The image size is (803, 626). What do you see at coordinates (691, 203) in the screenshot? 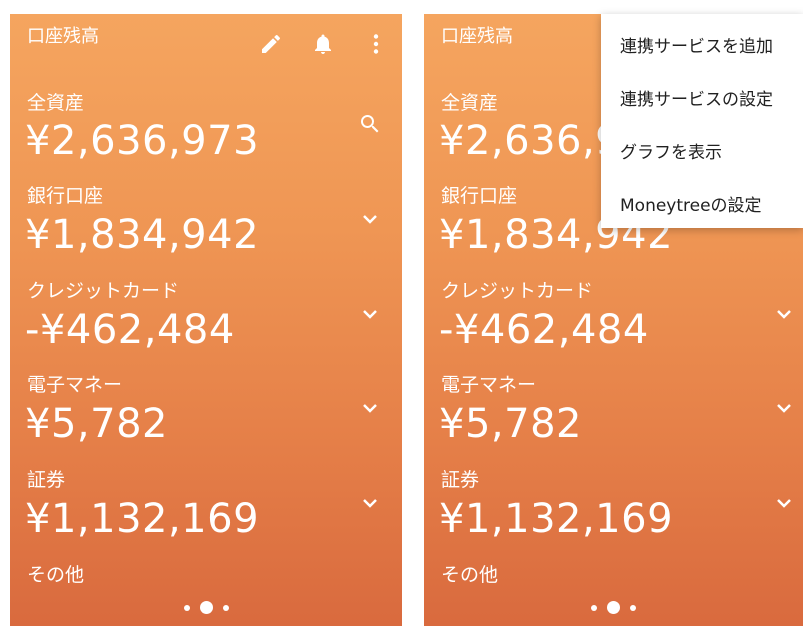
I see `menu-item-moneytree-settings: Moneytreeの設定` at bounding box center [691, 203].